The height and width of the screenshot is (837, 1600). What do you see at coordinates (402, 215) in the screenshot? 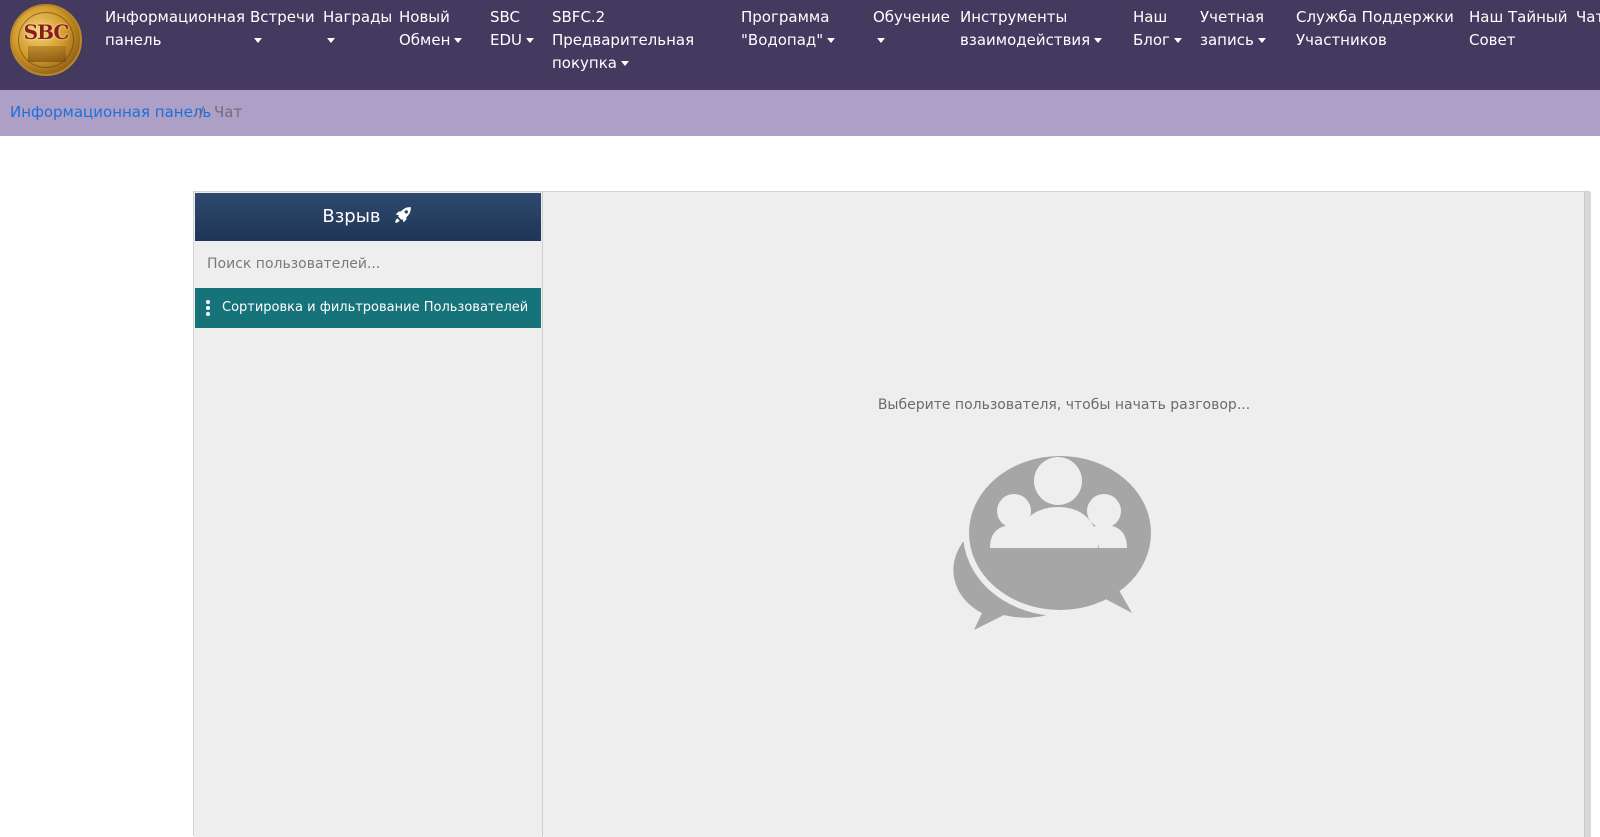
I see `rocket-icon` at bounding box center [402, 215].